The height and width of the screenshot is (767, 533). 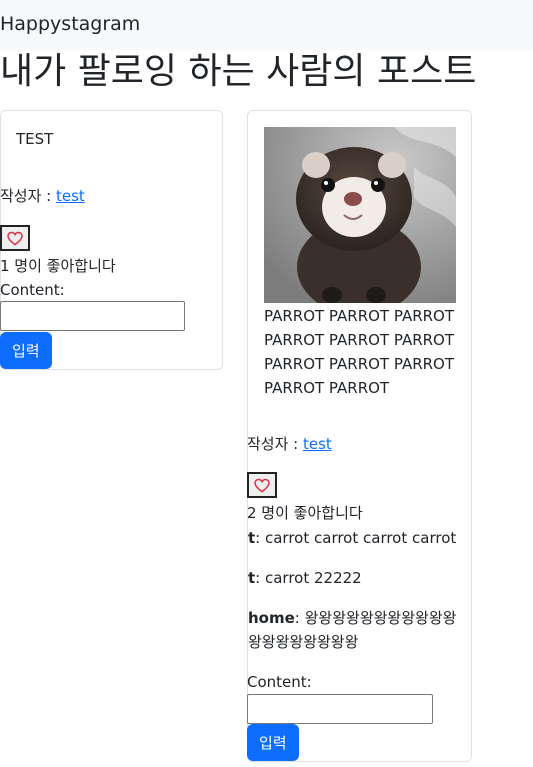 I want to click on post-card: TEST 작성자 : test 1 명이 좋아합니다 Content: 입력, so click(x=111, y=240).